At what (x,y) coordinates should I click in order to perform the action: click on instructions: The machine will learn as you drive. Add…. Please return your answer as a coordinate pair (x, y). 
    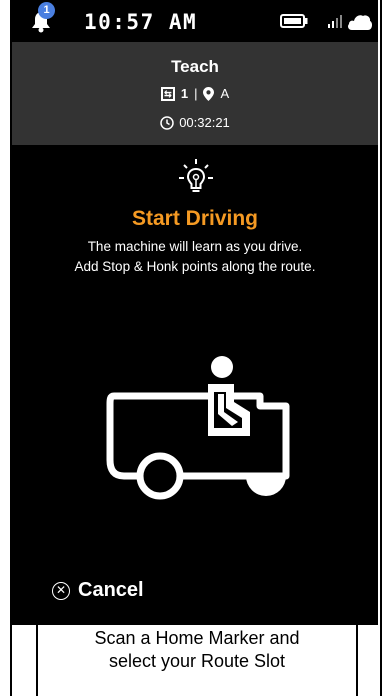
    Looking at the image, I should click on (195, 257).